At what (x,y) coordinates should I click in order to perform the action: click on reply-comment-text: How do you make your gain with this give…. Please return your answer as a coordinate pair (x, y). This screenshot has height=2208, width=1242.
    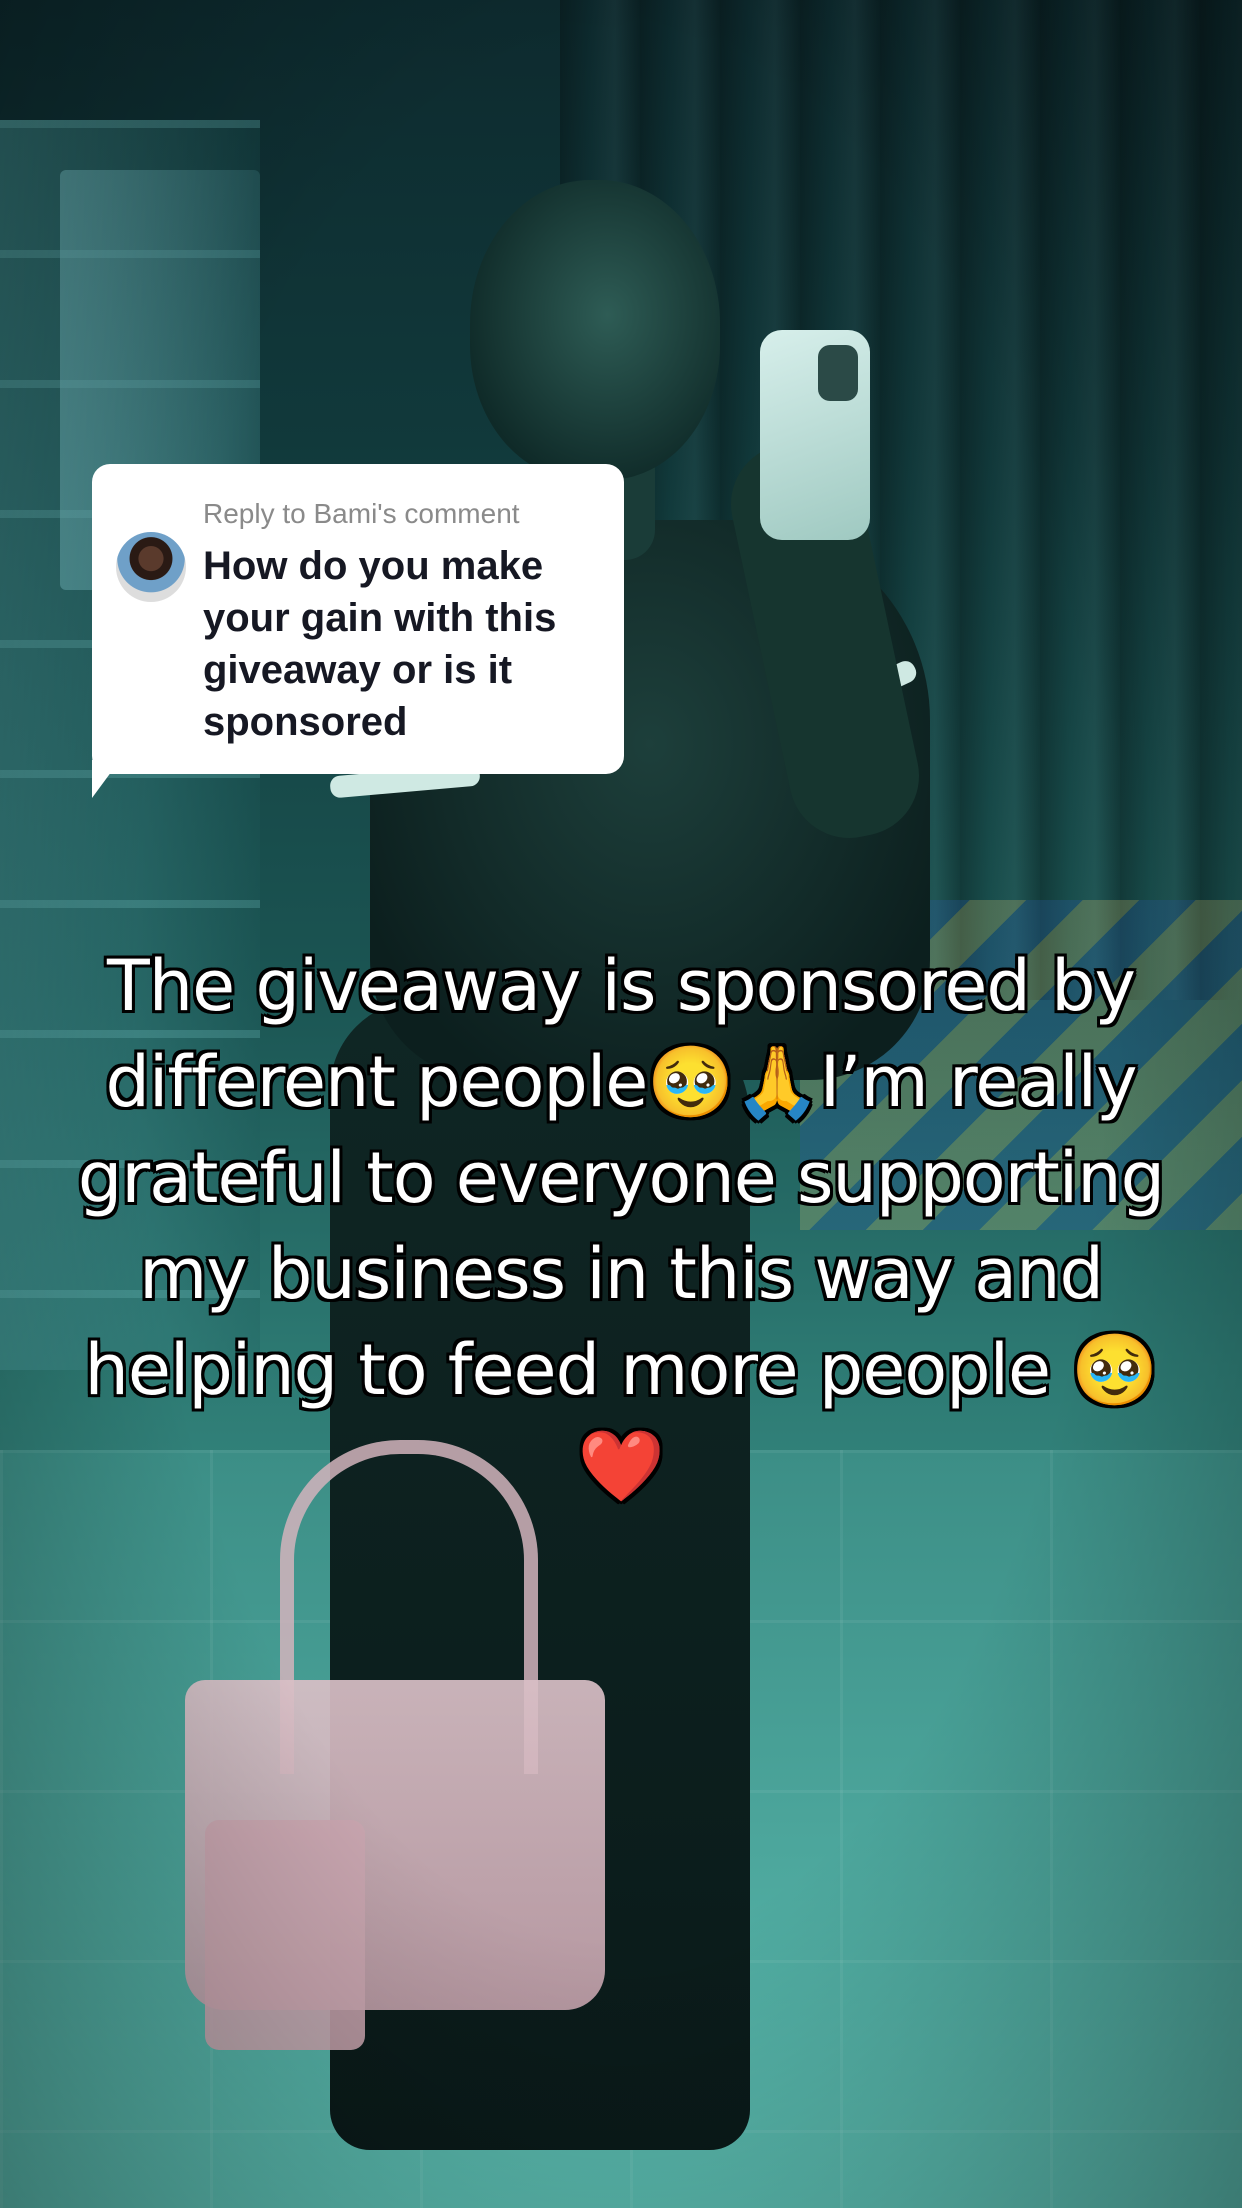
    Looking at the image, I should click on (380, 644).